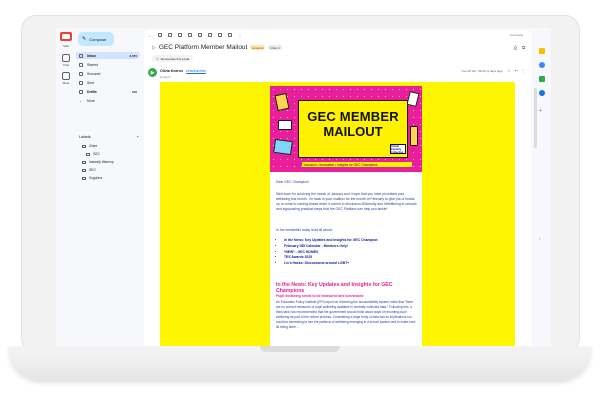  I want to click on back-arrow-icon: ←, so click(150, 35).